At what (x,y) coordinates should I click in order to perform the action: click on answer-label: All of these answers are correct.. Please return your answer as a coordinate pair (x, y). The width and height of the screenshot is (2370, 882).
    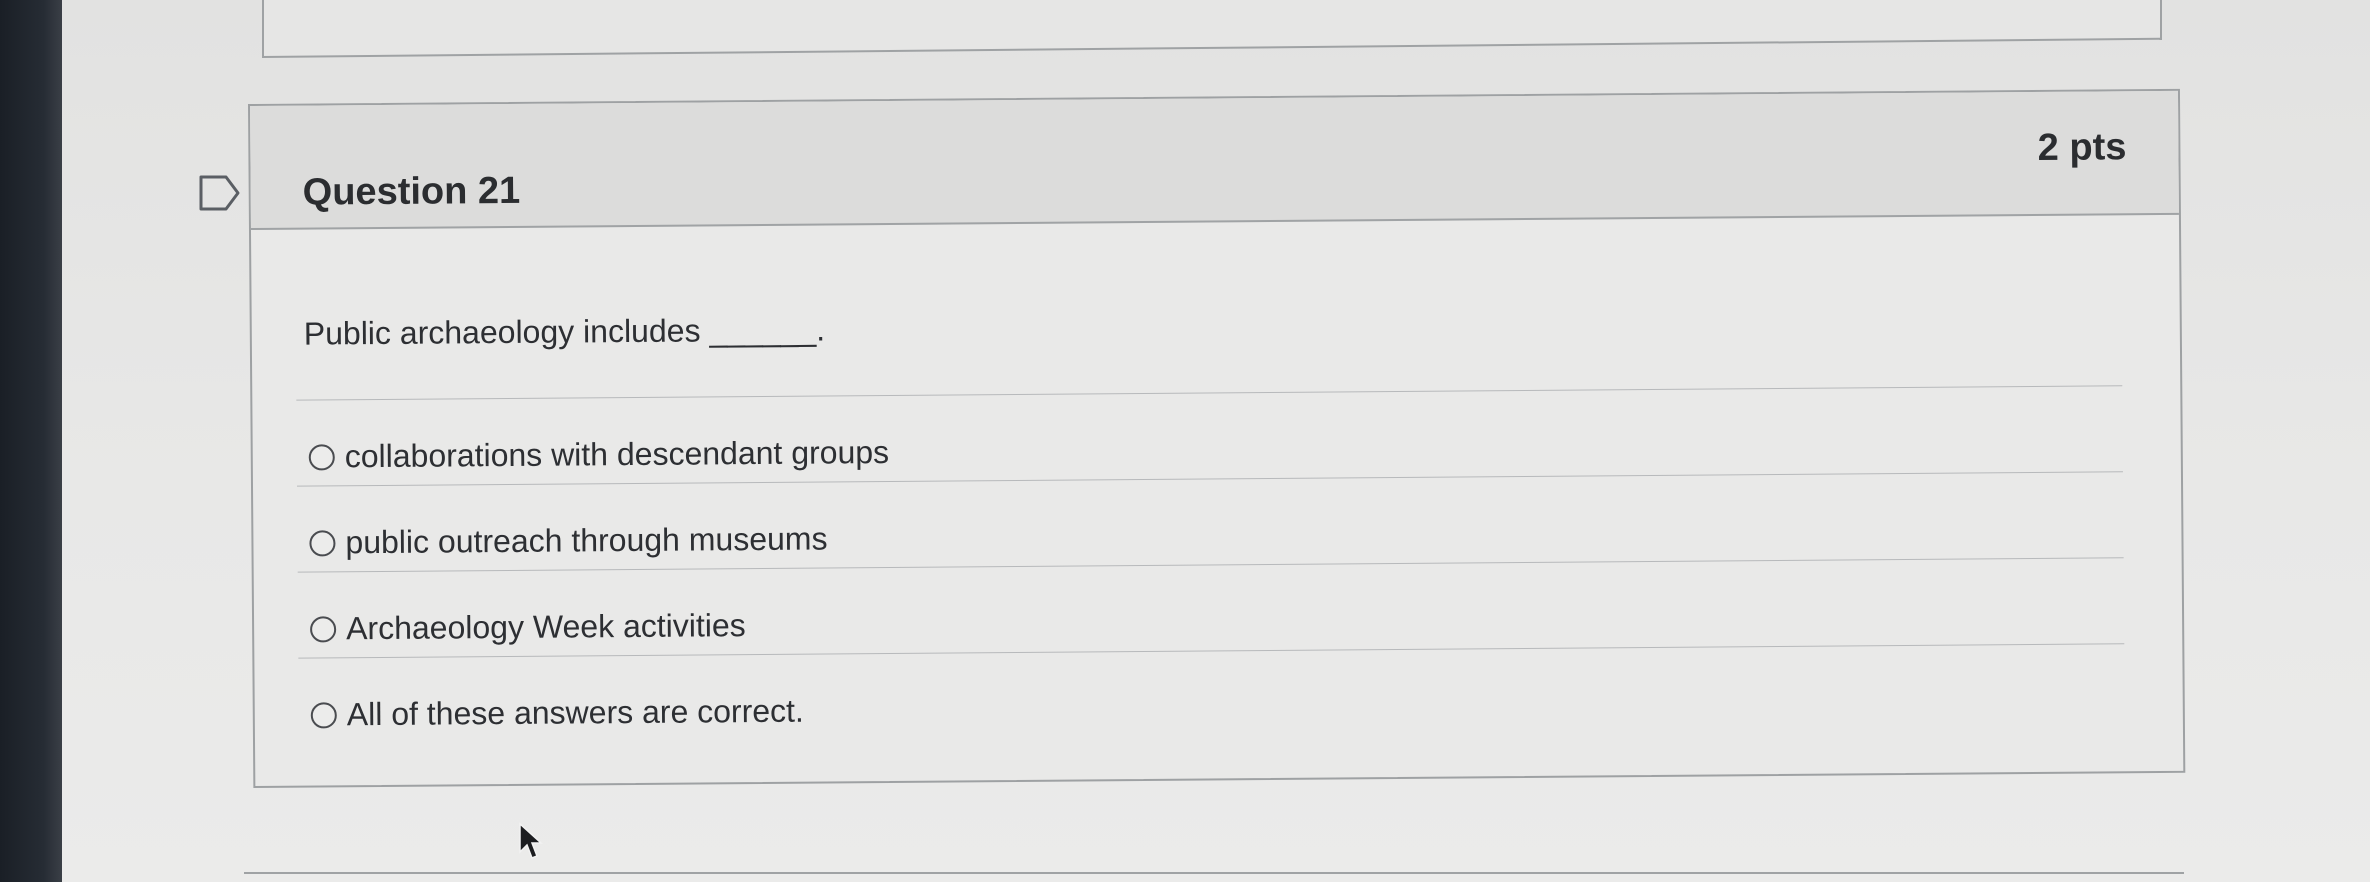
    Looking at the image, I should click on (575, 713).